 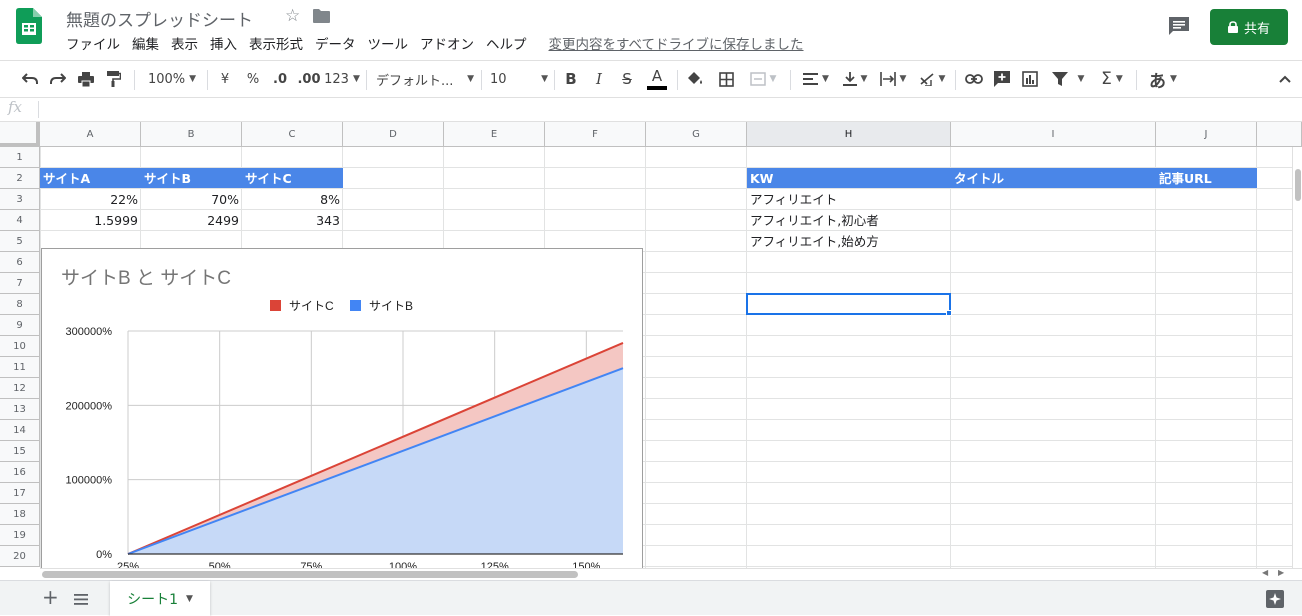 What do you see at coordinates (20, 199) in the screenshot?
I see `row-header-3: 3` at bounding box center [20, 199].